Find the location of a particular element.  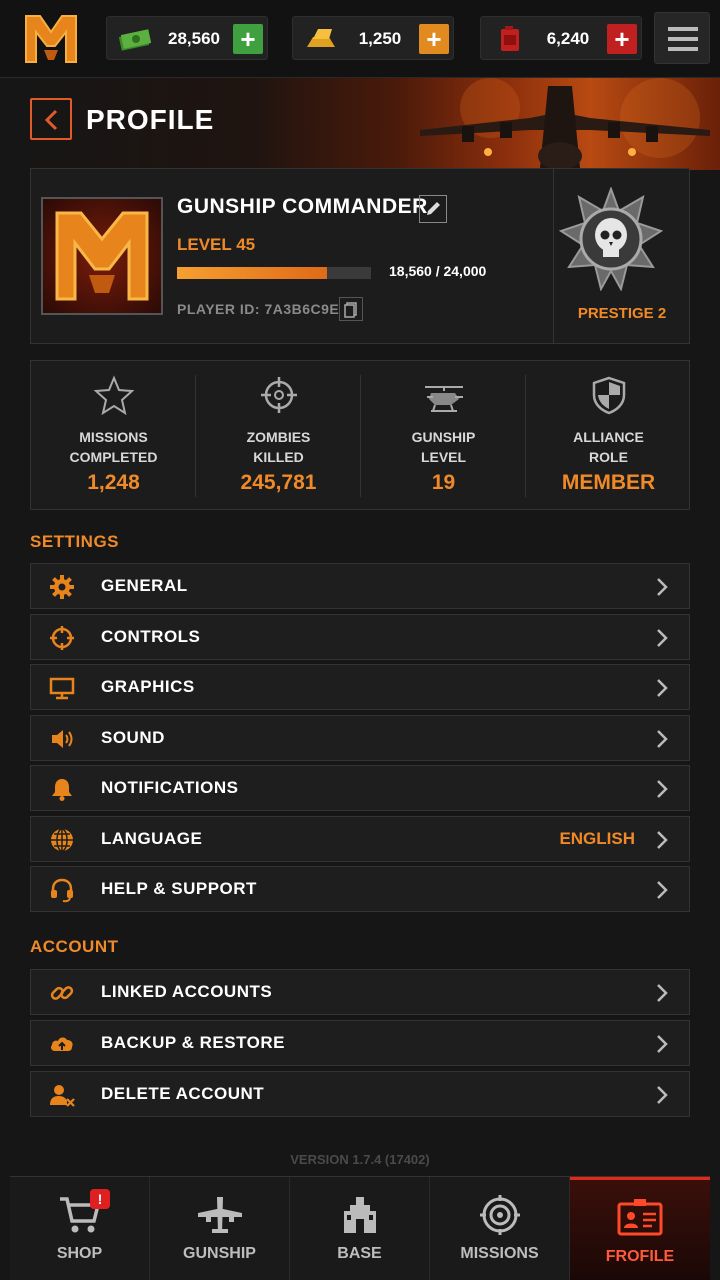

copy-icon is located at coordinates (350, 310).